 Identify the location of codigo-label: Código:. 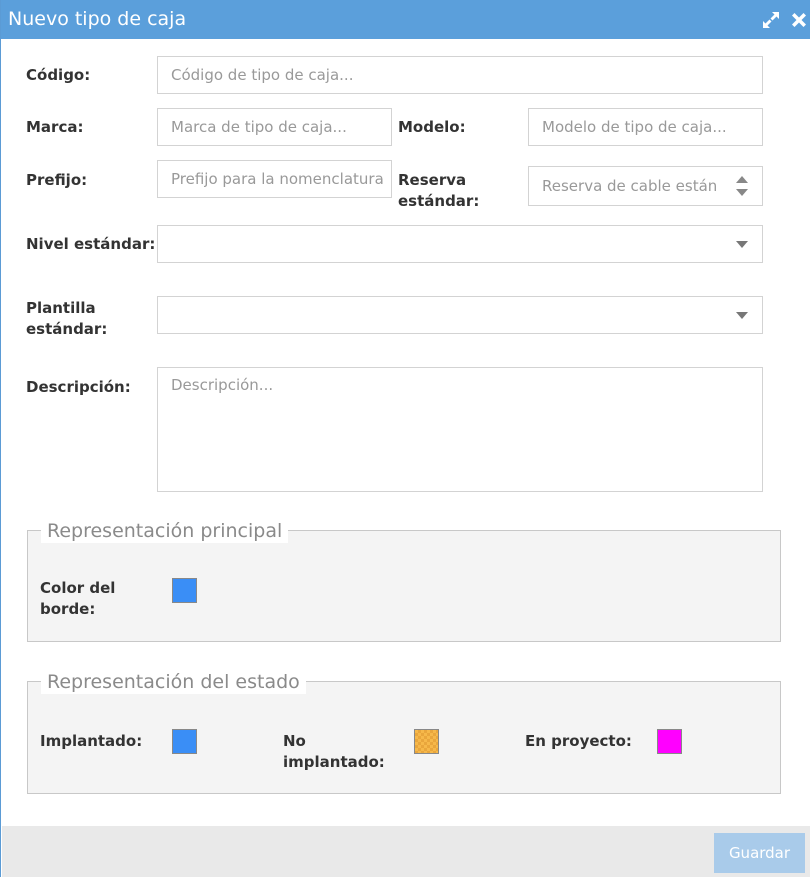
(58, 75).